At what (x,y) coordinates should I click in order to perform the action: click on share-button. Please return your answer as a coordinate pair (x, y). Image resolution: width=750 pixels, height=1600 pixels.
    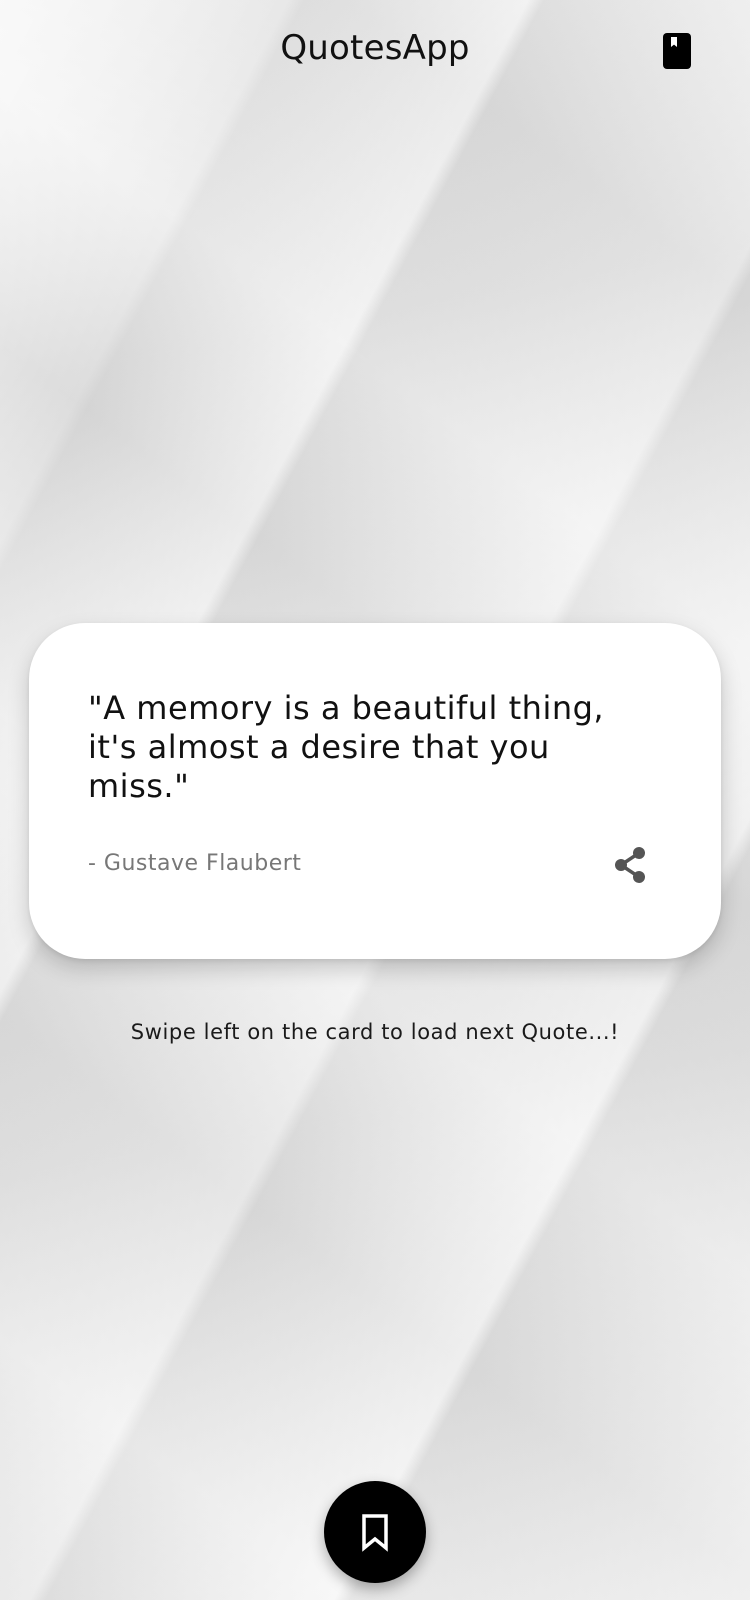
    Looking at the image, I should click on (631, 865).